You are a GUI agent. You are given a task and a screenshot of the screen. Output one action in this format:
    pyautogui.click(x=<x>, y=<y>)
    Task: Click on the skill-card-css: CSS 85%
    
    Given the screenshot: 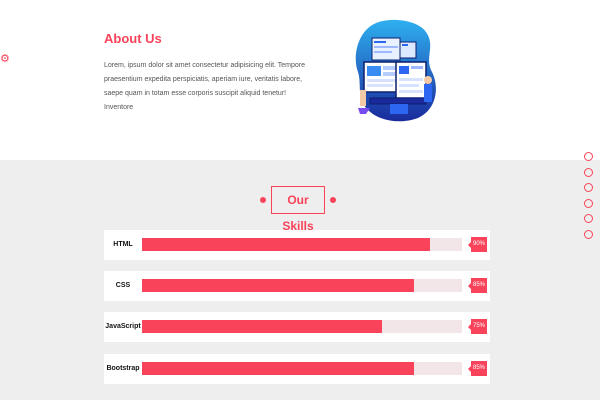 What is the action you would take?
    pyautogui.click(x=297, y=286)
    